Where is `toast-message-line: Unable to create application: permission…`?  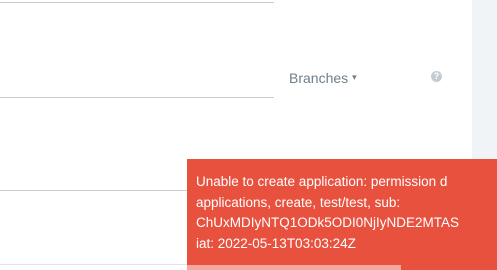 toast-message-line: Unable to create application: permission… is located at coordinates (322, 181).